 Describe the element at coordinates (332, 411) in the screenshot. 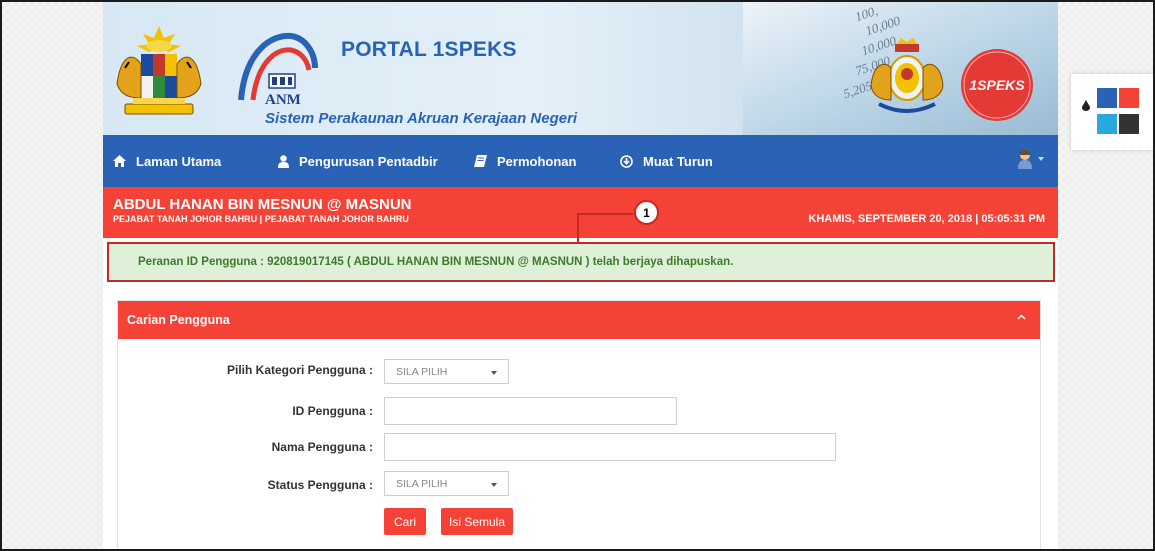

I see `id-pengguna-label: ID Pengguna :` at that location.